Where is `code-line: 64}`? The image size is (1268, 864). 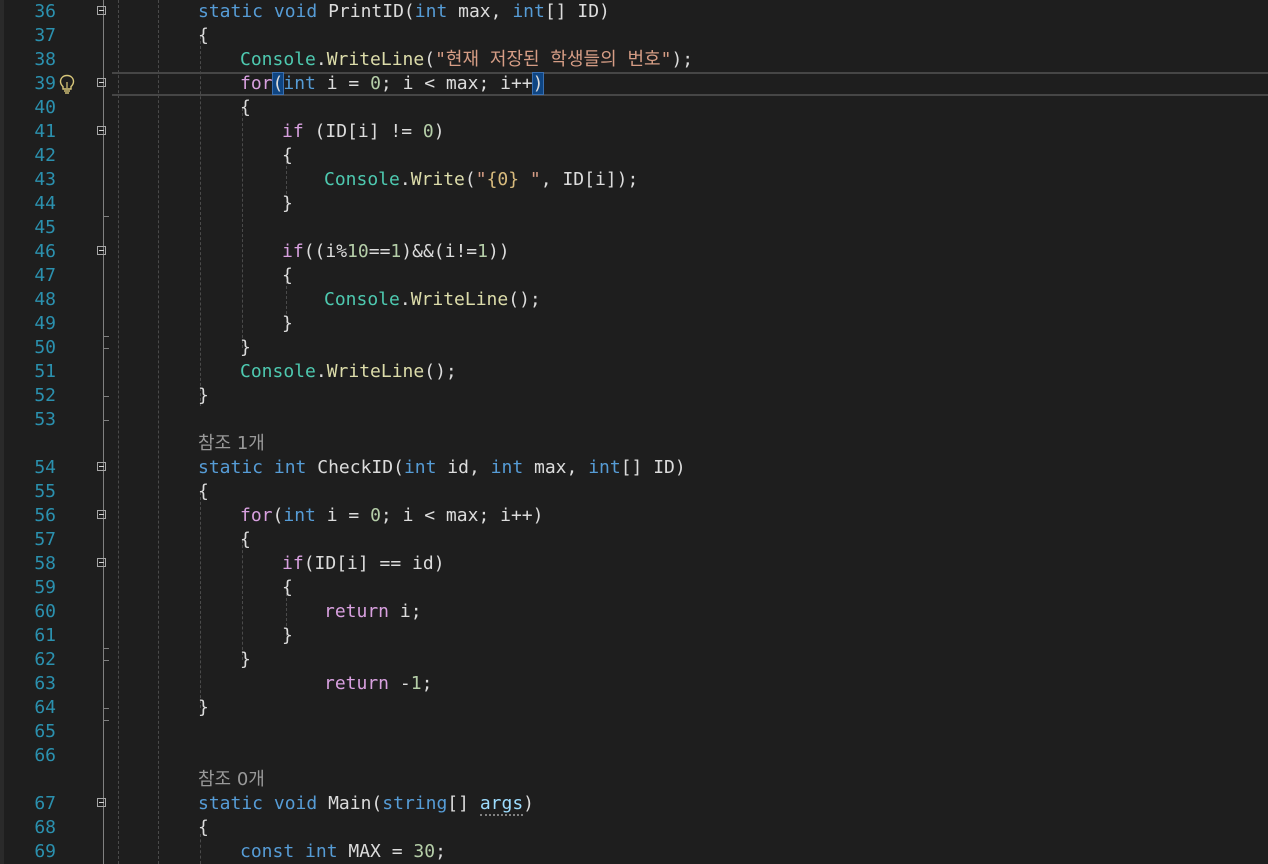 code-line: 64} is located at coordinates (634, 708).